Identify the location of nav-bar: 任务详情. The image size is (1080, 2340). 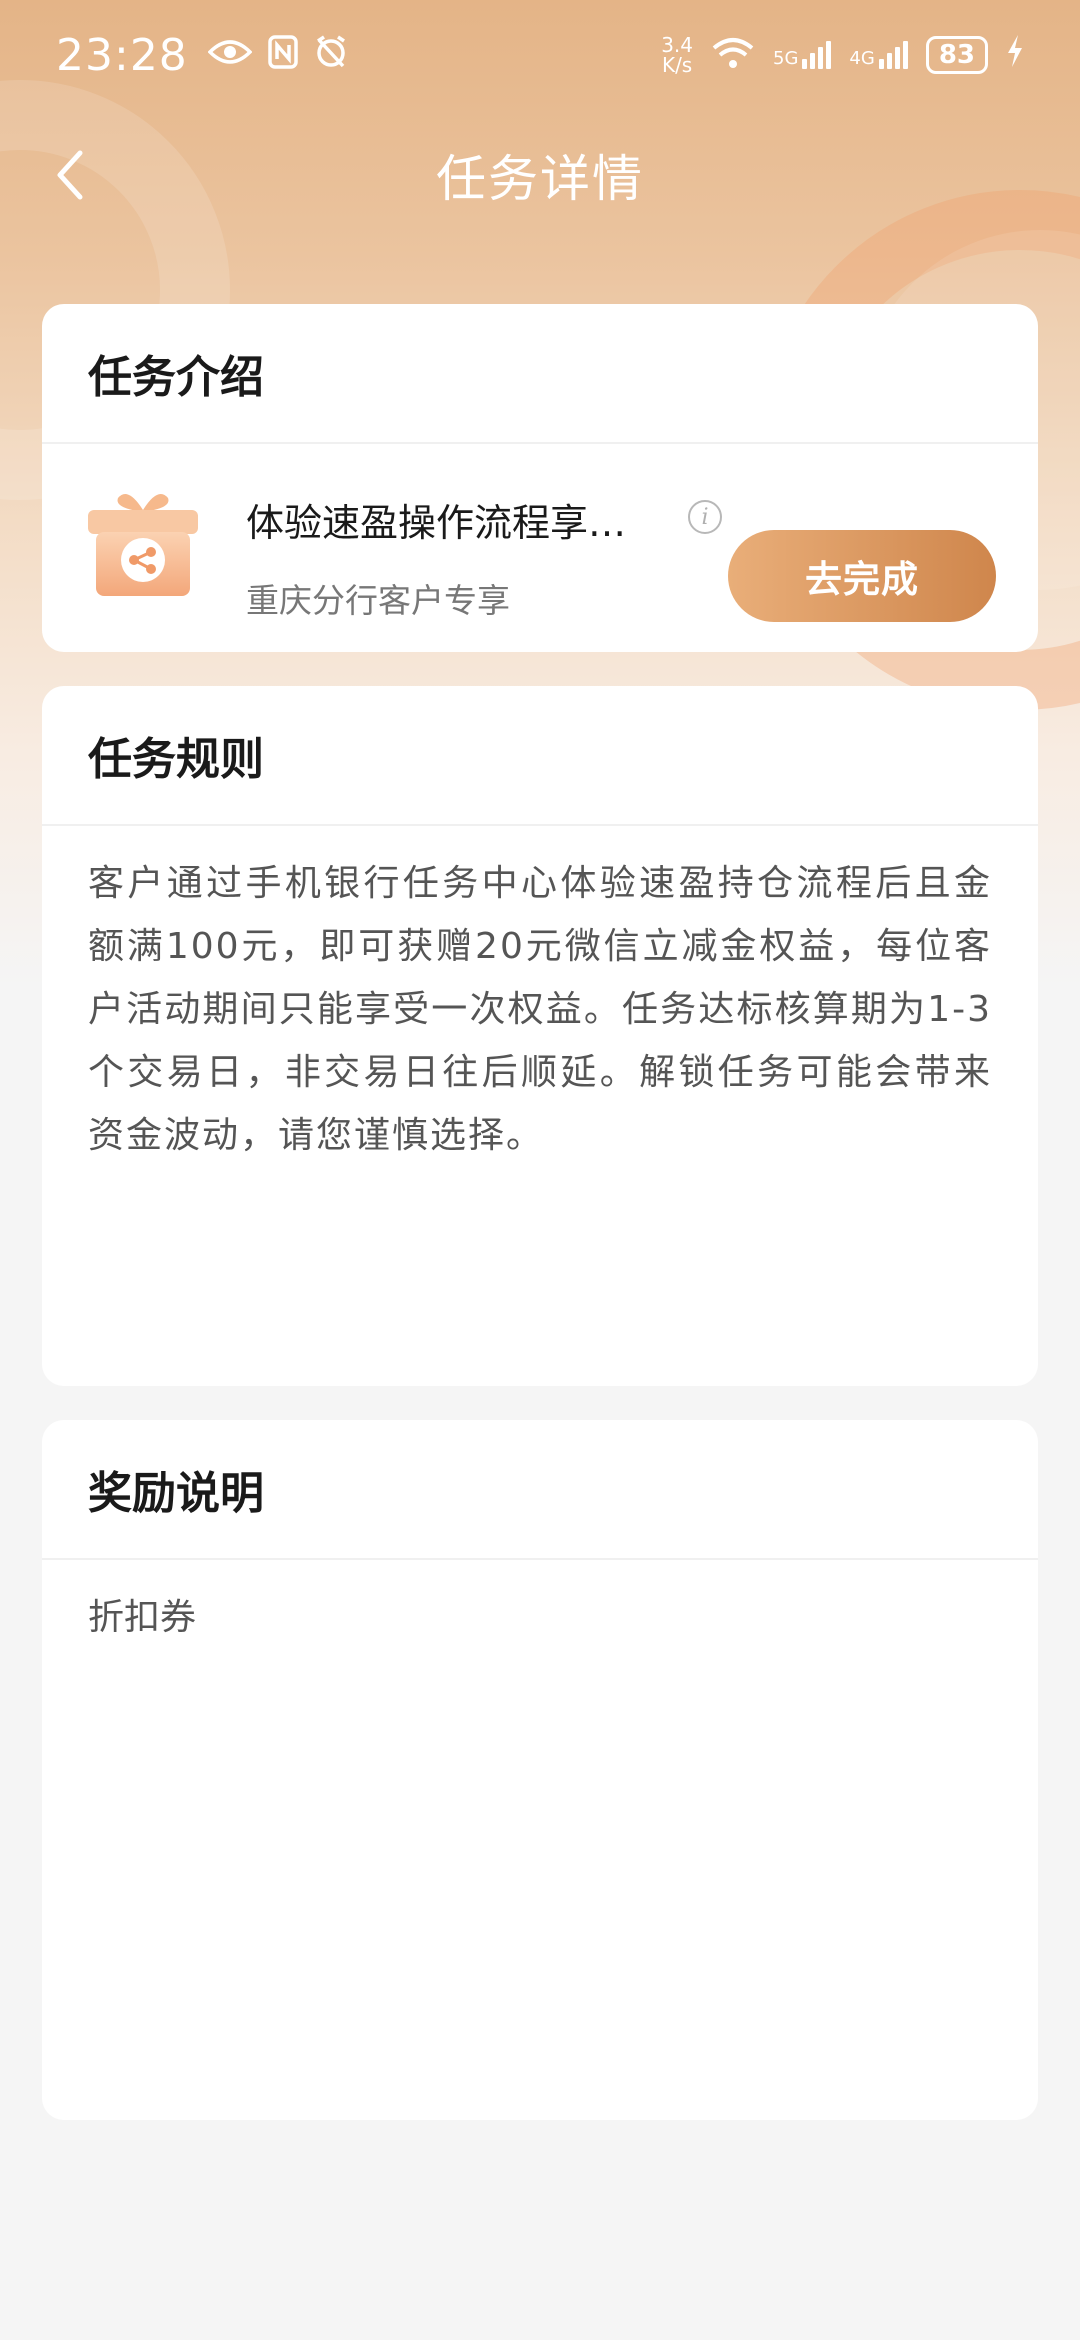
(540, 175).